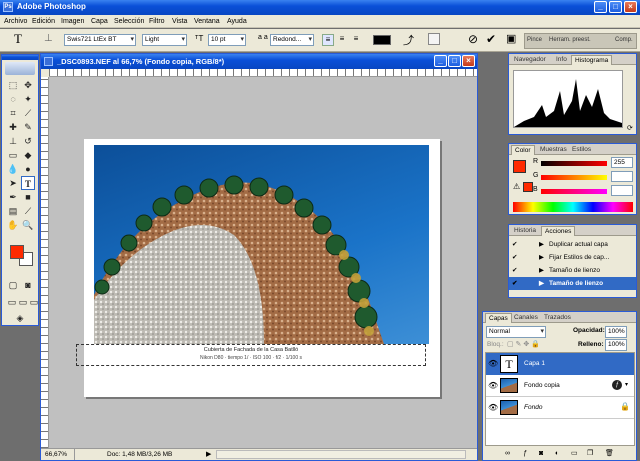 This screenshot has width=640, height=461. Describe the element at coordinates (28, 113) in the screenshot. I see `slice-tool-icon: ⟋` at that location.